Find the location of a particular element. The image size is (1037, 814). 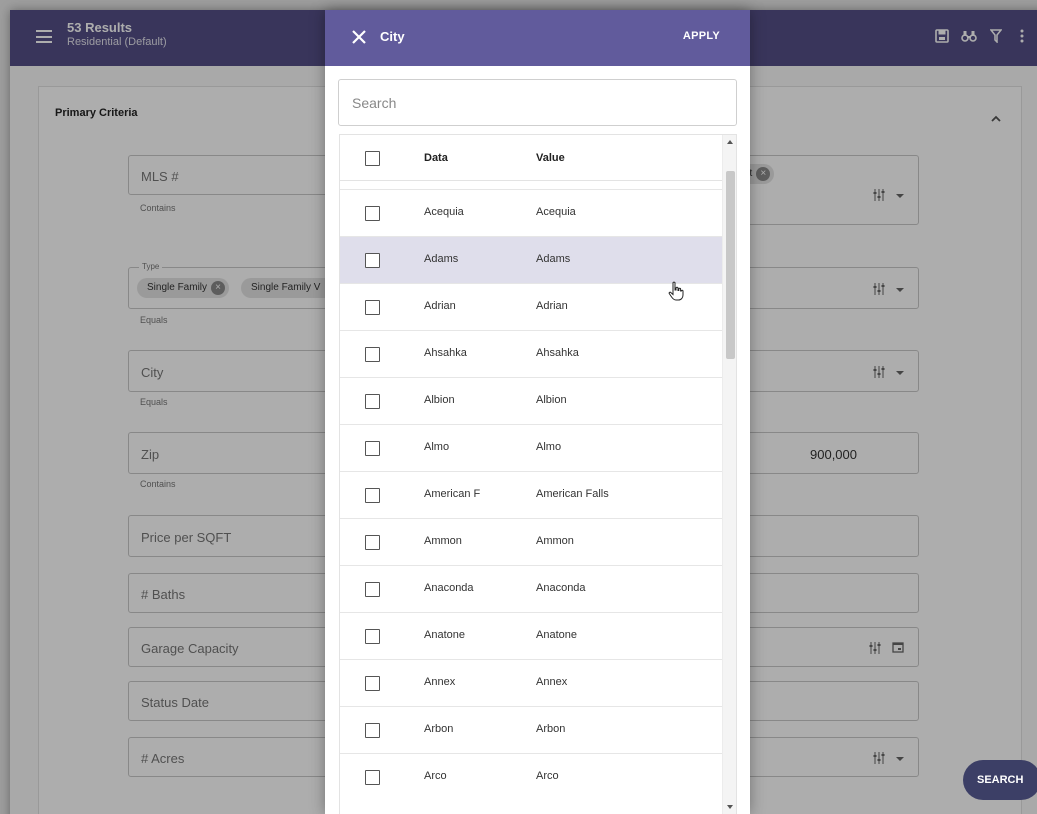

apply-button: APPLY is located at coordinates (701, 36).